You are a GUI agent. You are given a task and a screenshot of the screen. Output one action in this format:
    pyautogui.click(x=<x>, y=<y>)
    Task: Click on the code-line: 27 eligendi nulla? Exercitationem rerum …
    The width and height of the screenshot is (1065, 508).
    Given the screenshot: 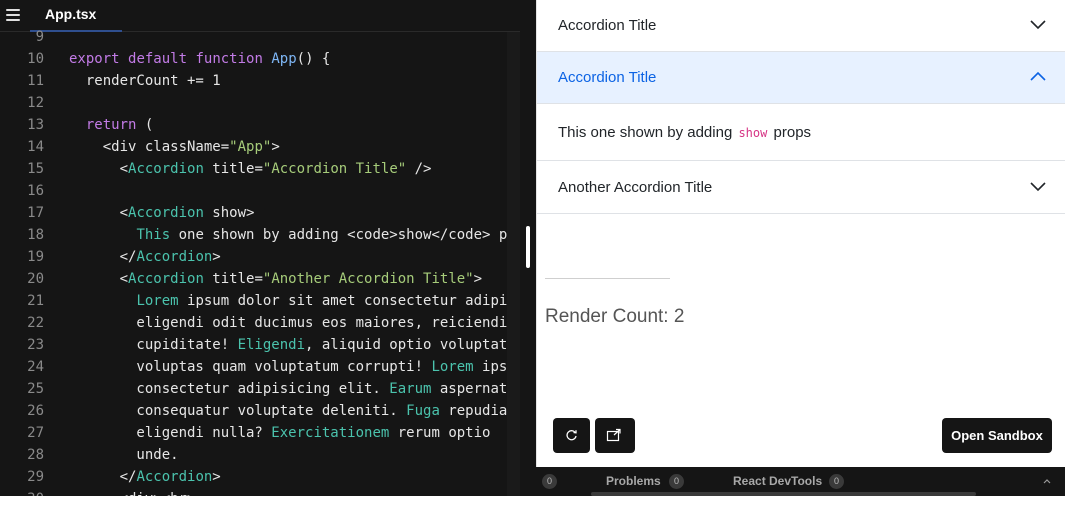 What is the action you would take?
    pyautogui.click(x=260, y=433)
    